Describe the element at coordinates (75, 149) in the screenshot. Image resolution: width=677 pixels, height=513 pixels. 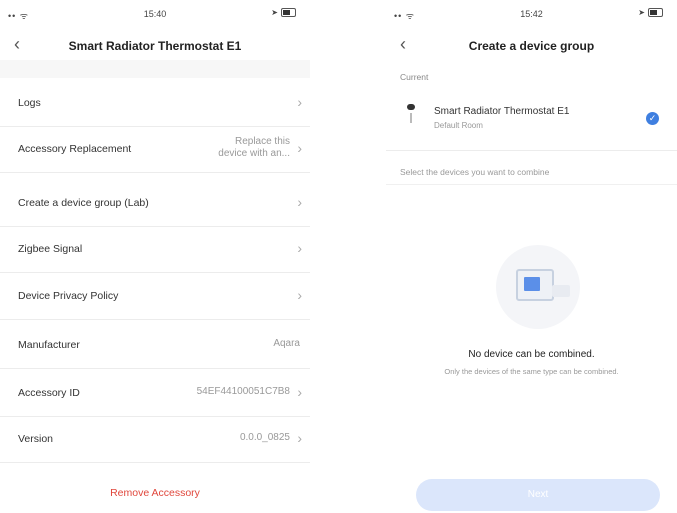
I see `row-label: Accessory Replacement` at that location.